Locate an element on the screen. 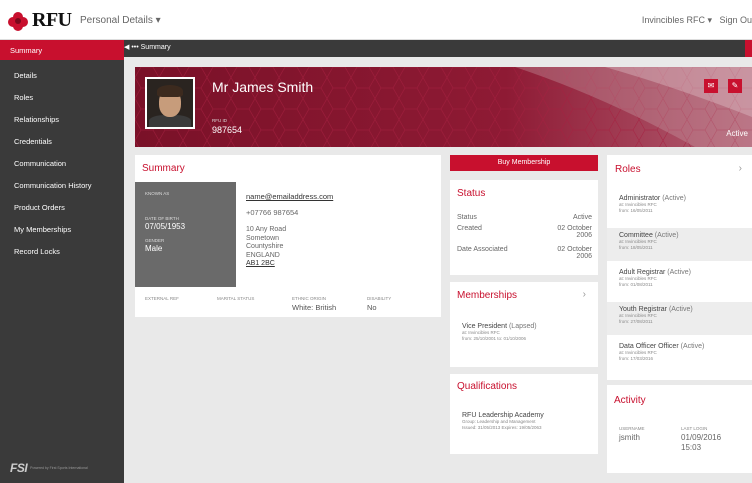  card-title: Memberships is located at coordinates (487, 295).